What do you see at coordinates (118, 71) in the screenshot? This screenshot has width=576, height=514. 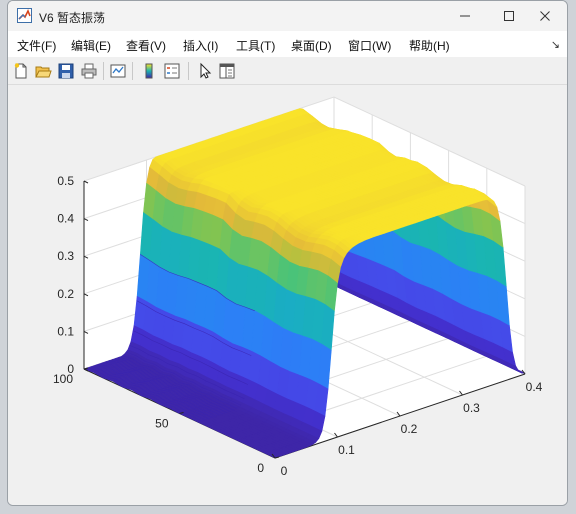 I see `link-plot-icon` at bounding box center [118, 71].